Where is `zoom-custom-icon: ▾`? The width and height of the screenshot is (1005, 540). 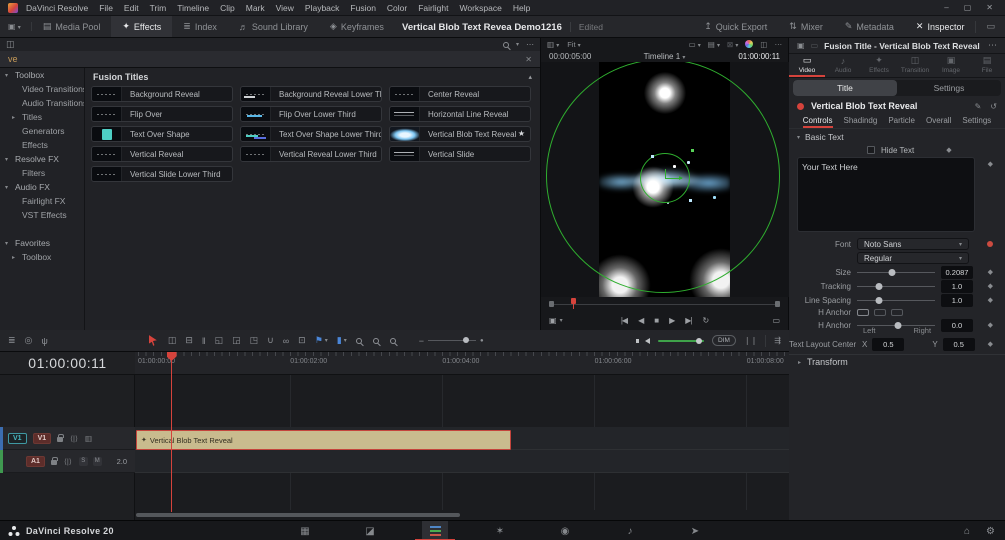 zoom-custom-icon: ▾ is located at coordinates (393, 340).